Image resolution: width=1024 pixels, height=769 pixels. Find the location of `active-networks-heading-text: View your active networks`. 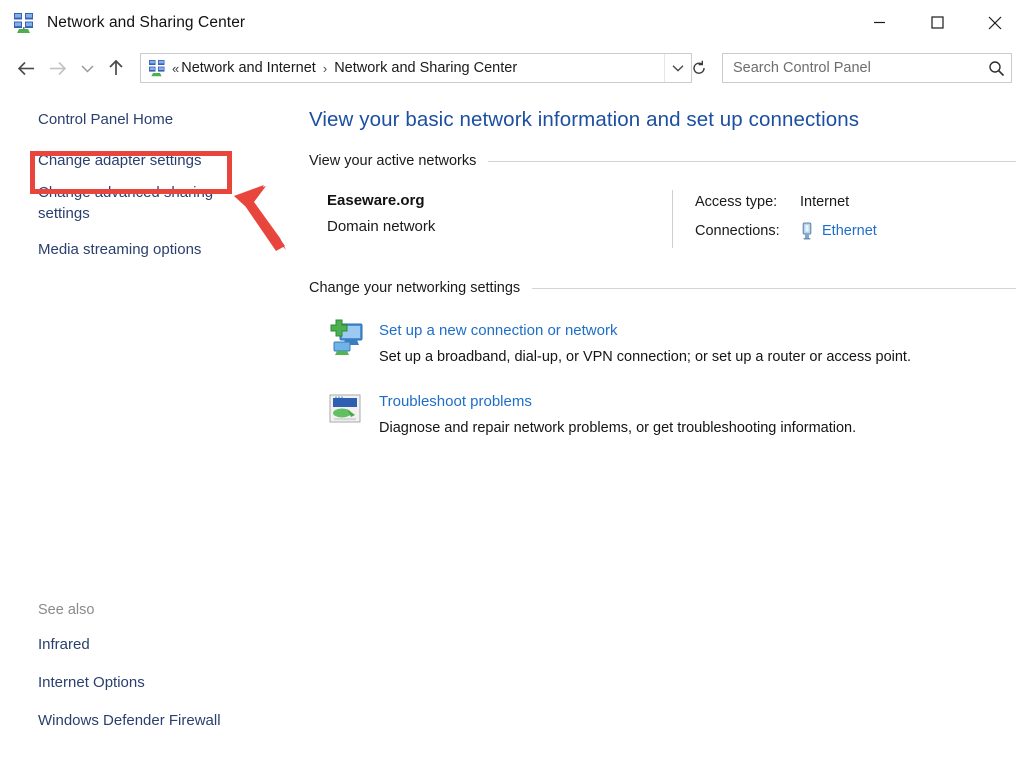

active-networks-heading-text: View your active networks is located at coordinates (393, 161).